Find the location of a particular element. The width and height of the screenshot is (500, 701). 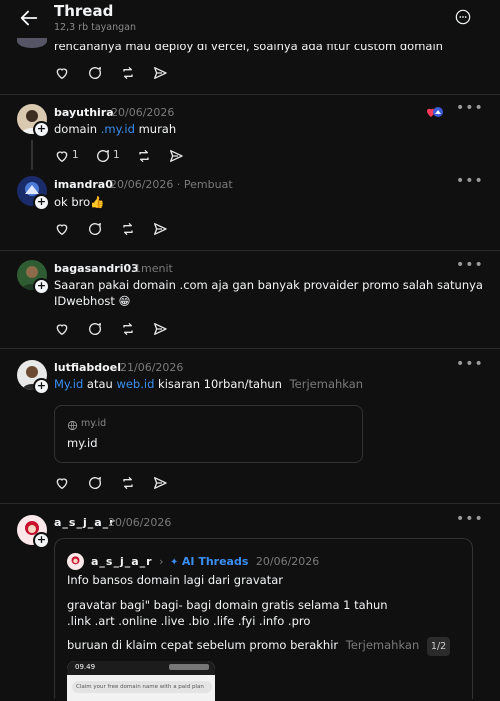

username: lutfiabdoel is located at coordinates (87, 367).